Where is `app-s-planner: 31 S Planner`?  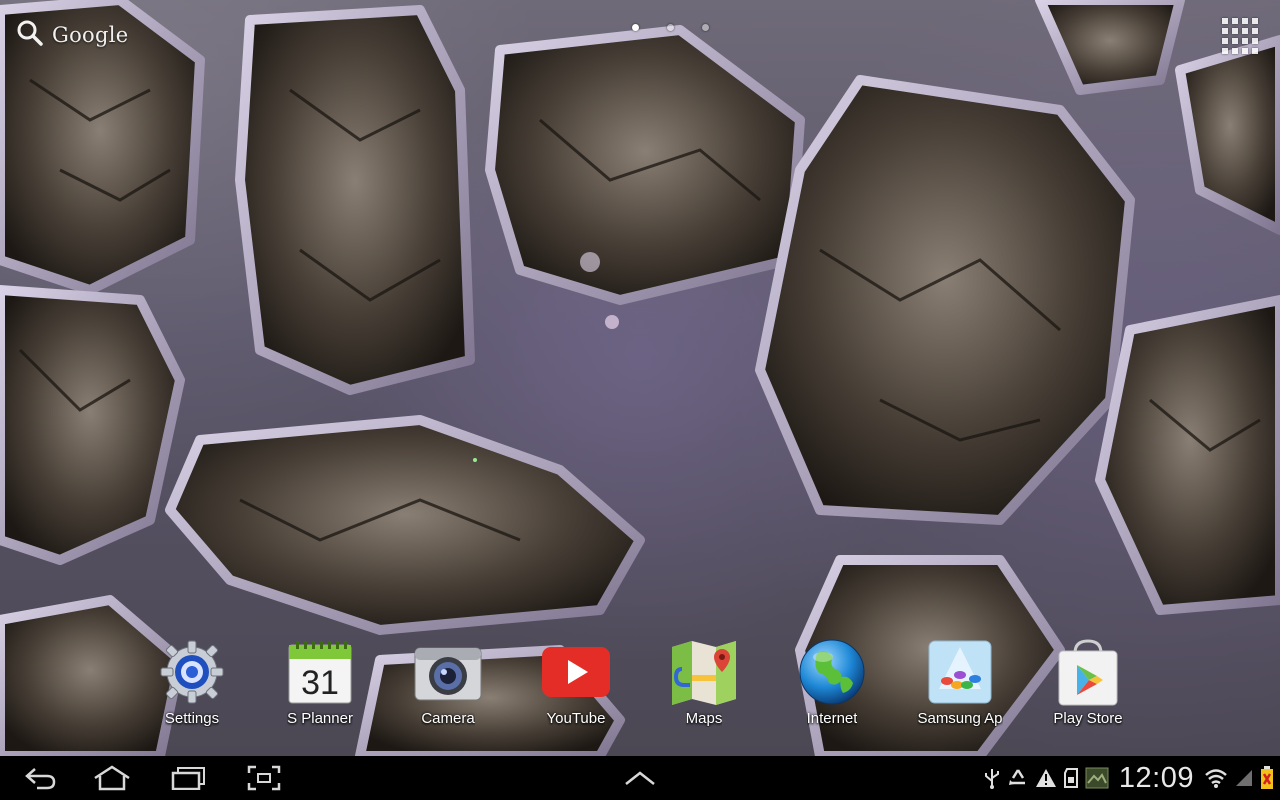 app-s-planner: 31 S Planner is located at coordinates (320, 681).